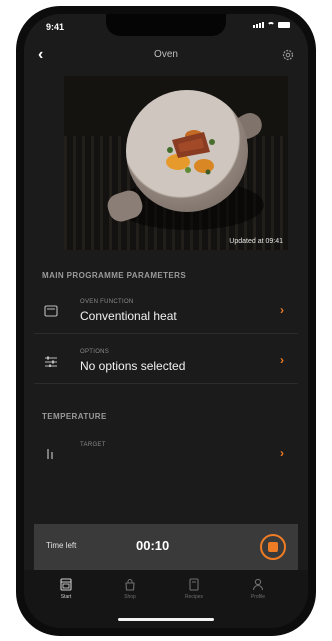 Image resolution: width=332 pixels, height=641 pixels. Describe the element at coordinates (258, 597) in the screenshot. I see `tab-label: Profile` at that location.